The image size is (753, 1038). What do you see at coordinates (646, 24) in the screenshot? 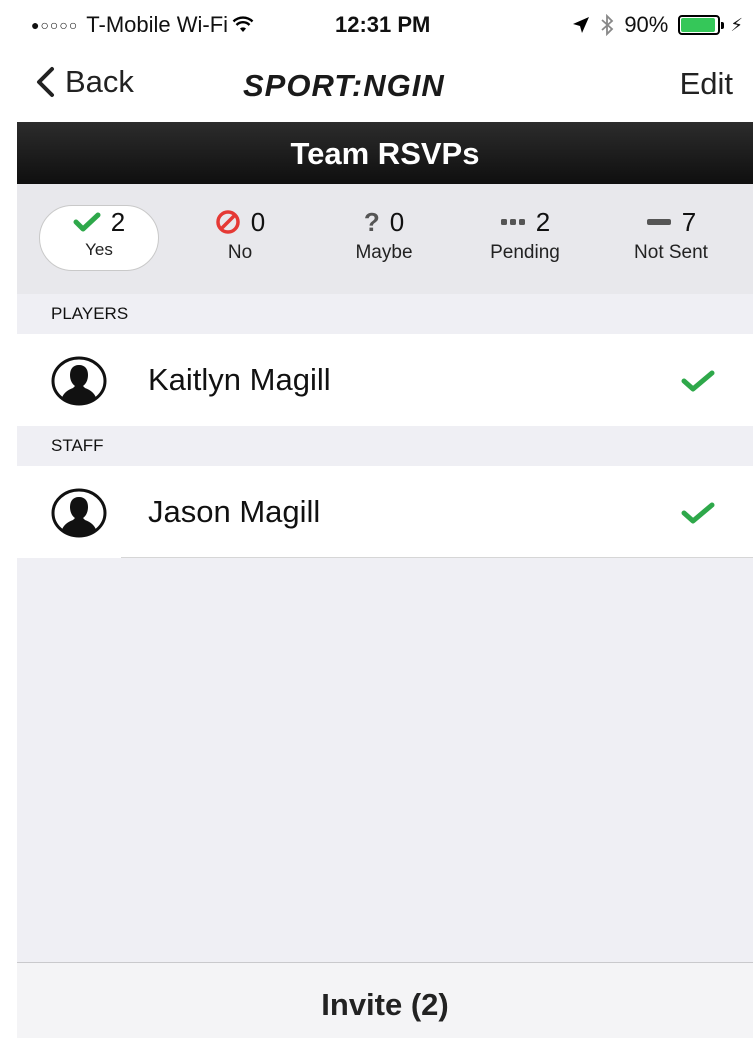
I see `battery-percent: 90%` at bounding box center [646, 24].